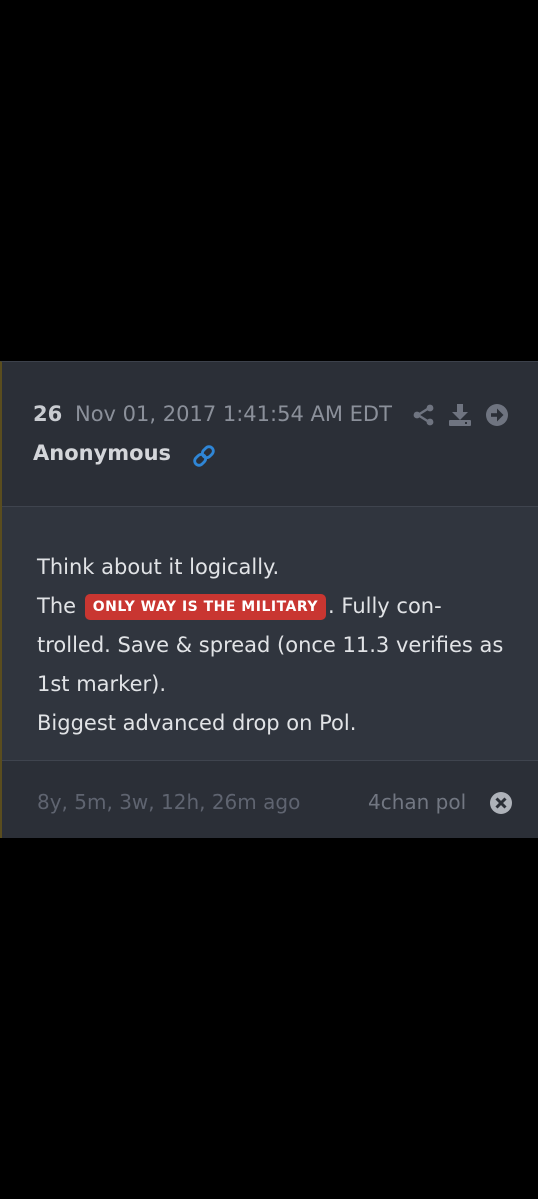 The height and width of the screenshot is (1199, 538). I want to click on post-date: Nov 01, 2017 1:41:54 AM EDT, so click(233, 414).